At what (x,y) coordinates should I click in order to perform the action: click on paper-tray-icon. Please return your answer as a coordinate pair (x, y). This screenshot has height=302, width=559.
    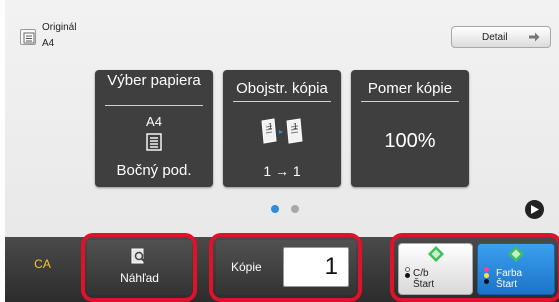
    Looking at the image, I should click on (154, 144).